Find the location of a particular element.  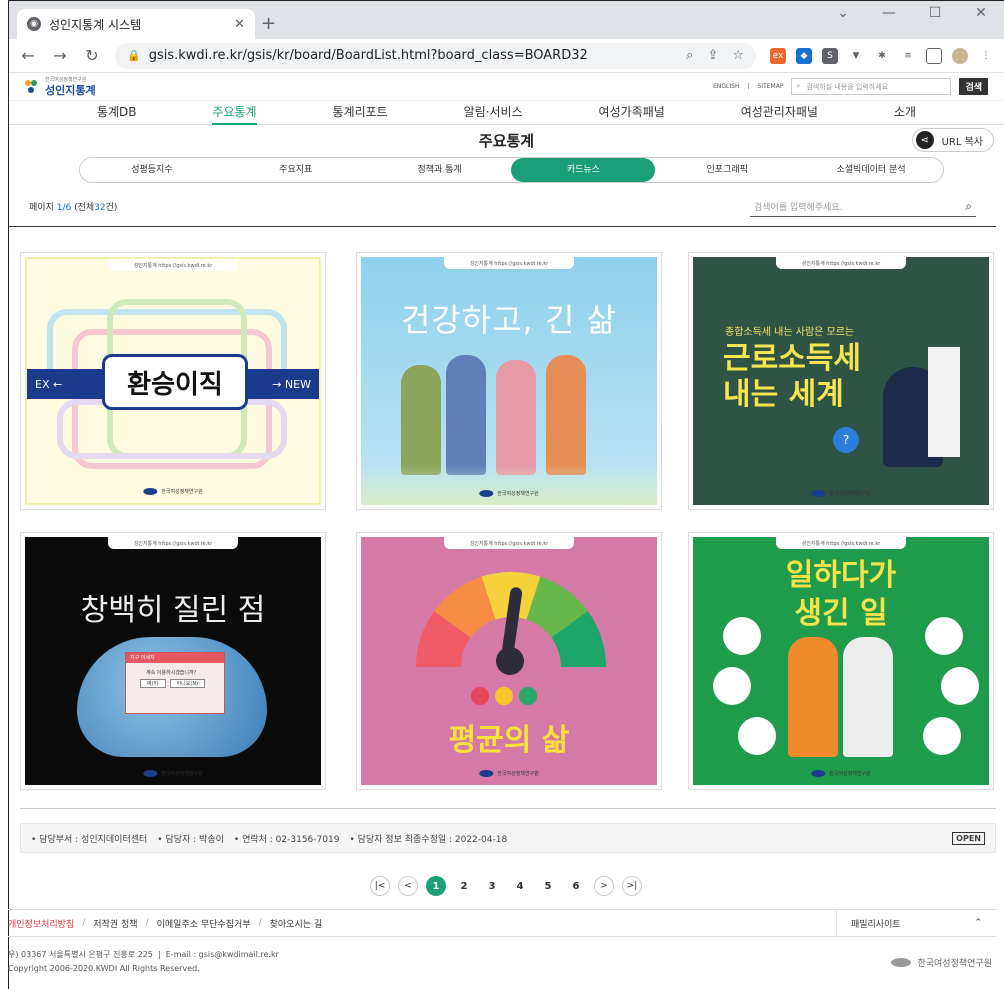

pagination: |< < 1 2 3 4 5 6 > >| is located at coordinates (506, 886).